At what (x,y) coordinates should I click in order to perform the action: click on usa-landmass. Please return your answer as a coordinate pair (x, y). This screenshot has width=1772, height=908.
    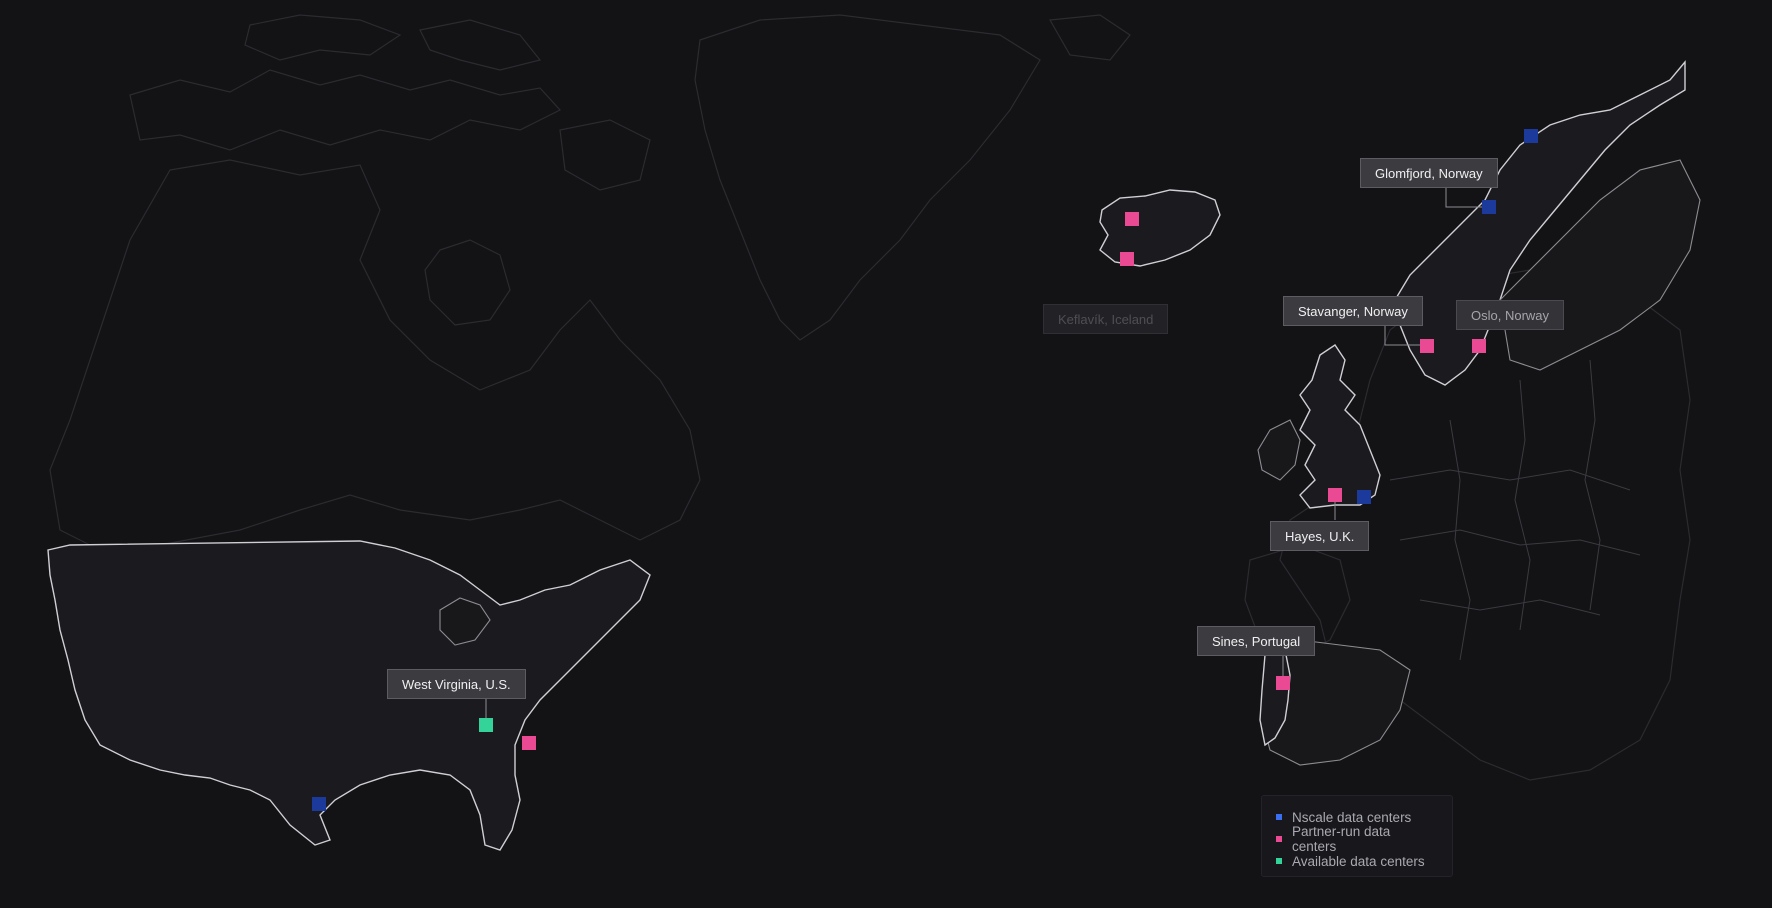
    Looking at the image, I should click on (349, 695).